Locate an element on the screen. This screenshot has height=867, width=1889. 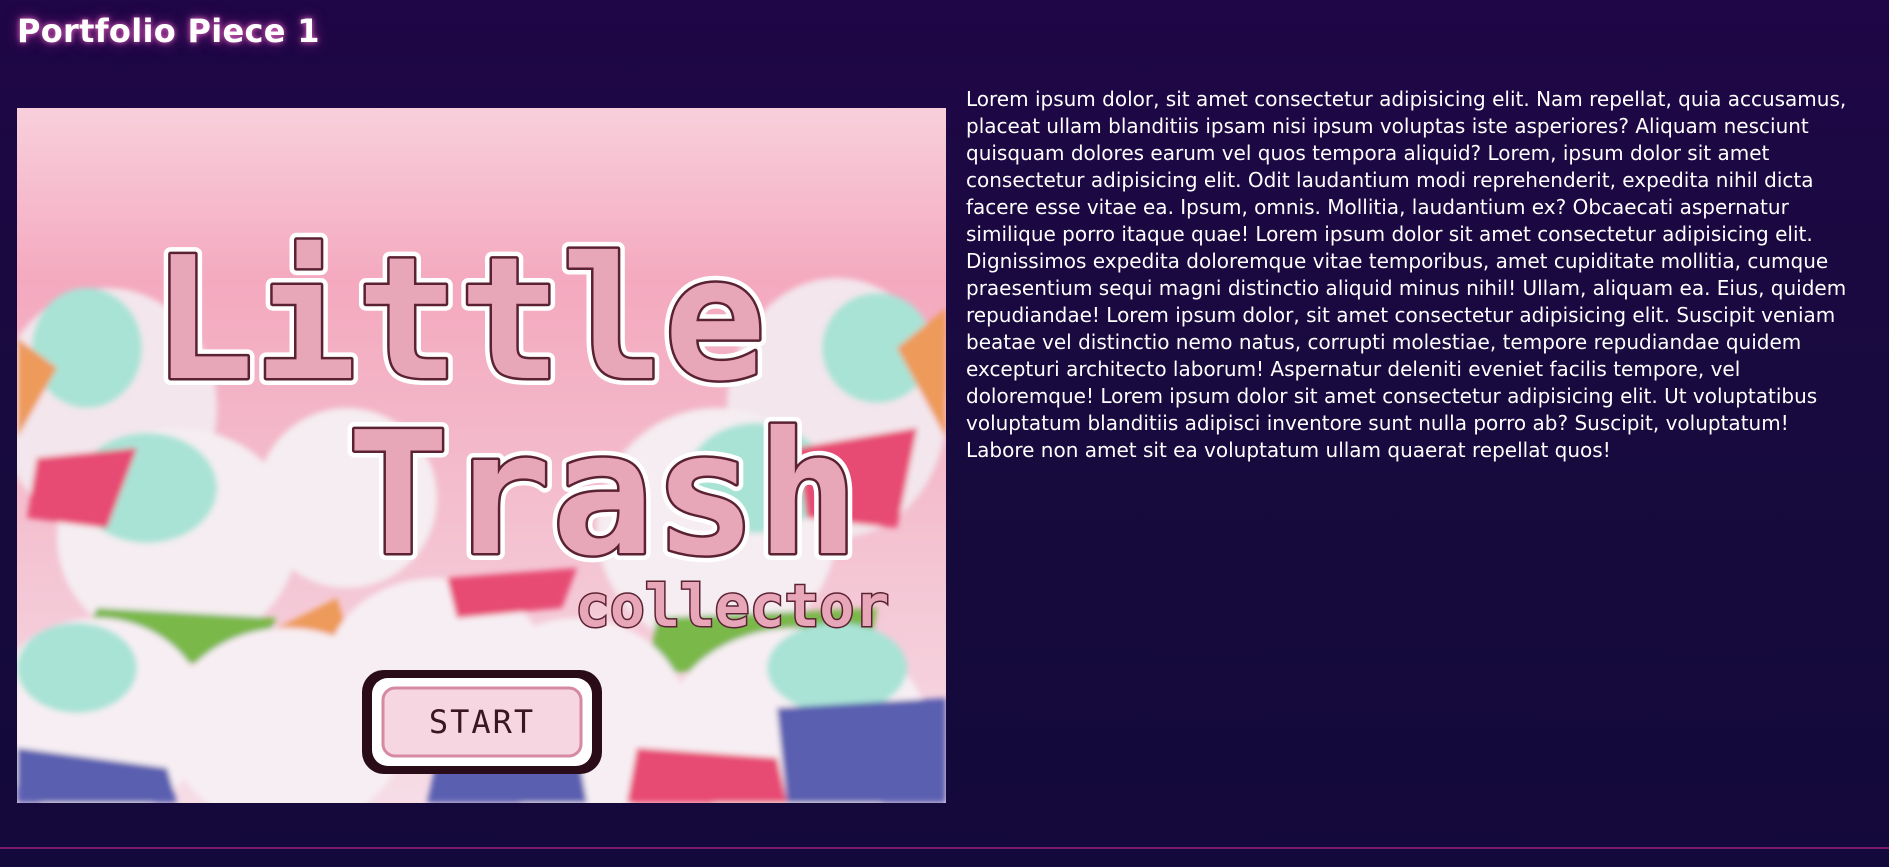
start-button: START is located at coordinates (482, 722).